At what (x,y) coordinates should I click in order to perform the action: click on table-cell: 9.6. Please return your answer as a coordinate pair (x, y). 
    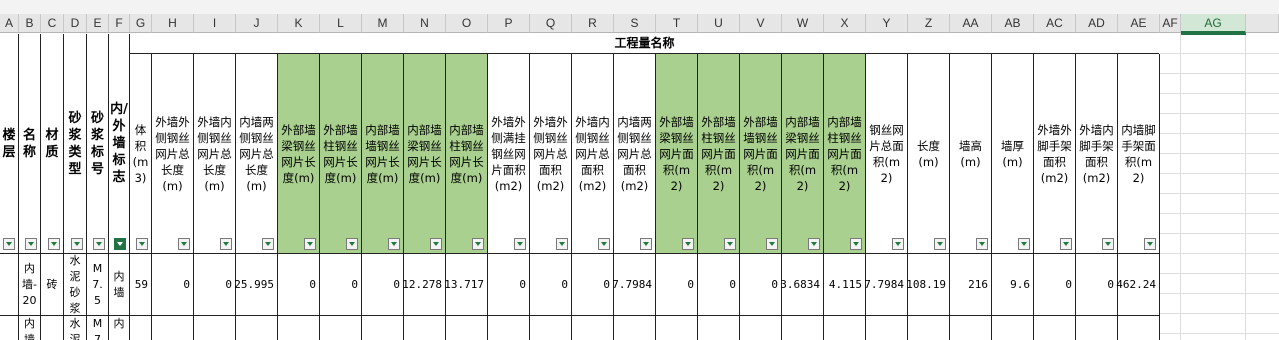
    Looking at the image, I should click on (1013, 285).